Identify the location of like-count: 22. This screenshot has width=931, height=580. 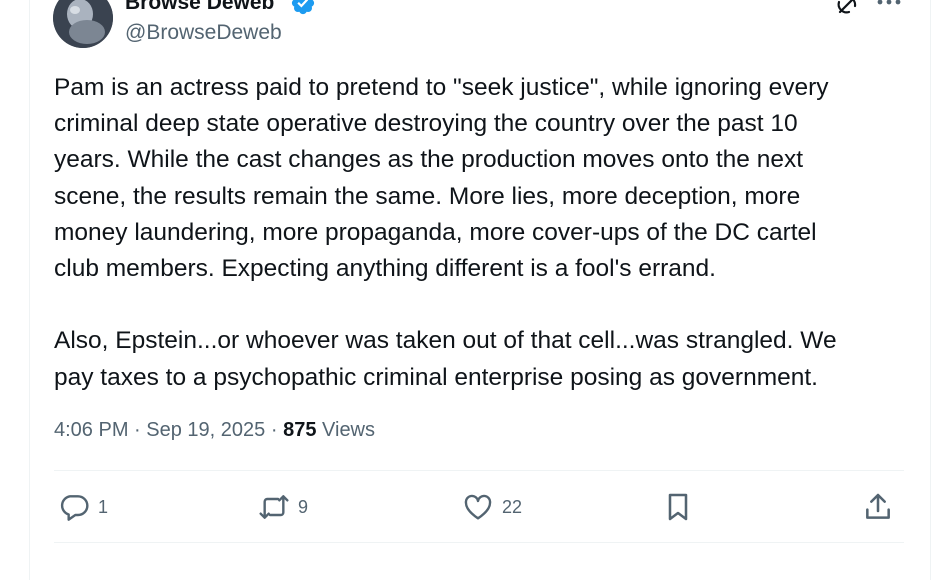
(512, 506).